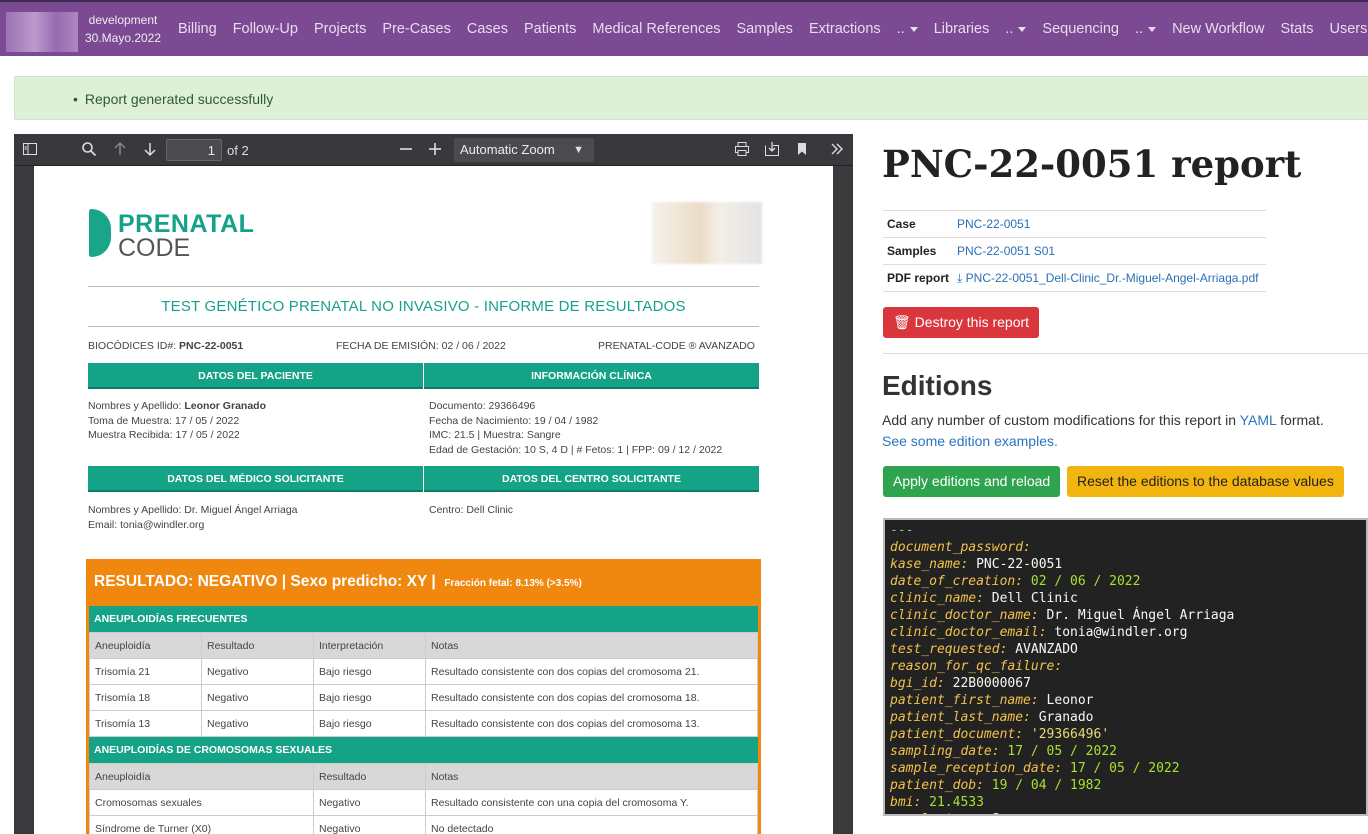  I want to click on sidebar-toggle-icon, so click(30, 151).